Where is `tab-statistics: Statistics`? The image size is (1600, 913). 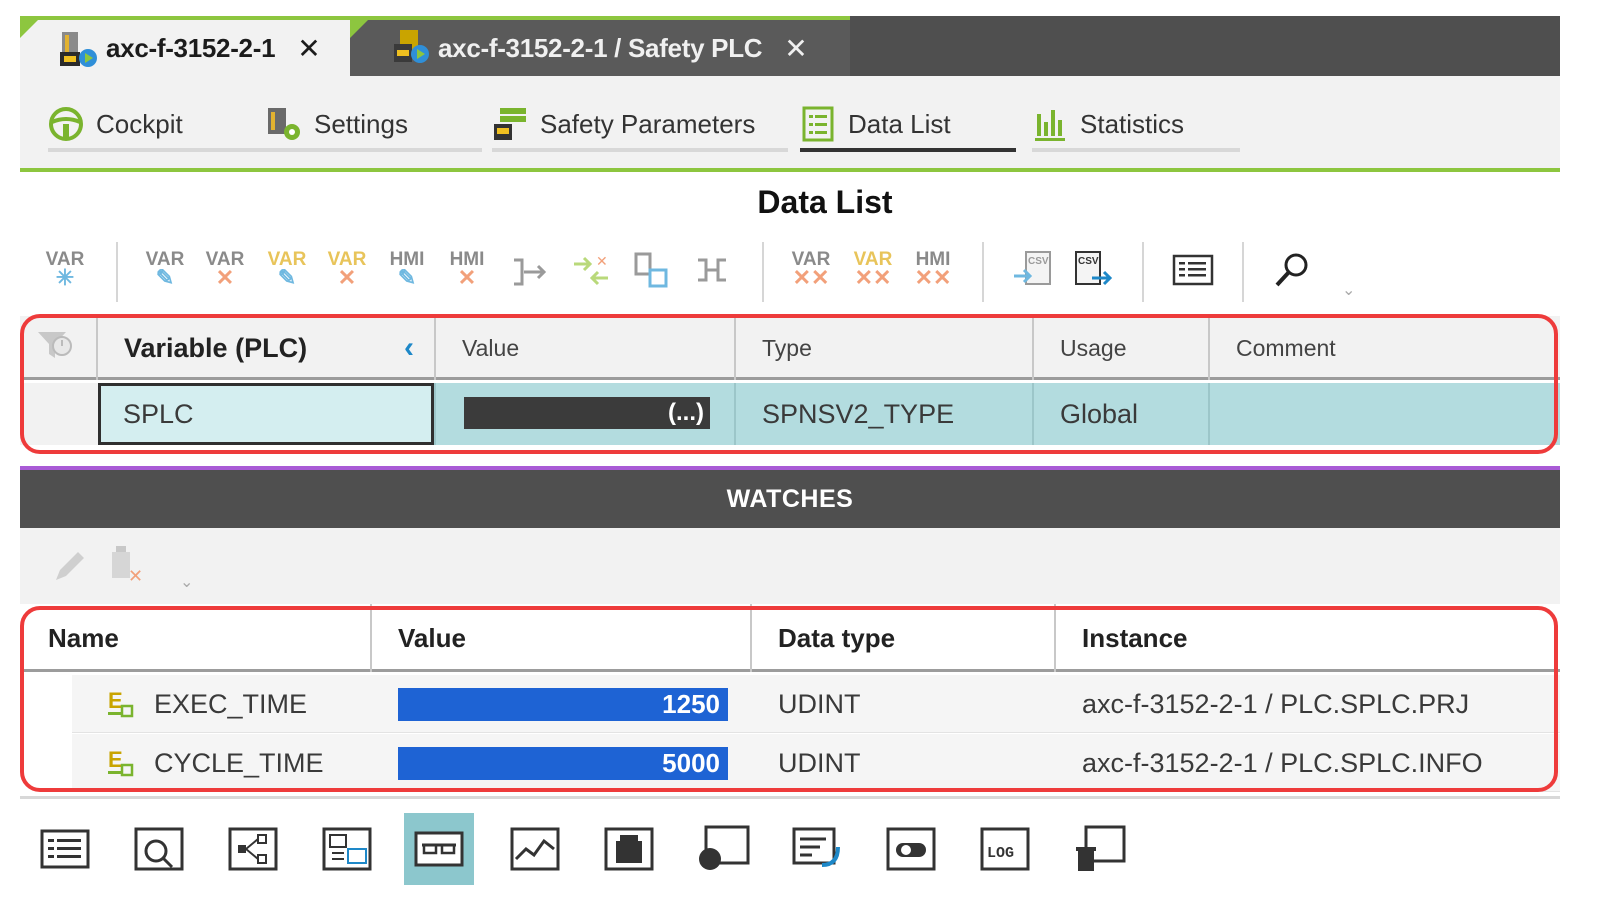 tab-statistics: Statistics is located at coordinates (1136, 126).